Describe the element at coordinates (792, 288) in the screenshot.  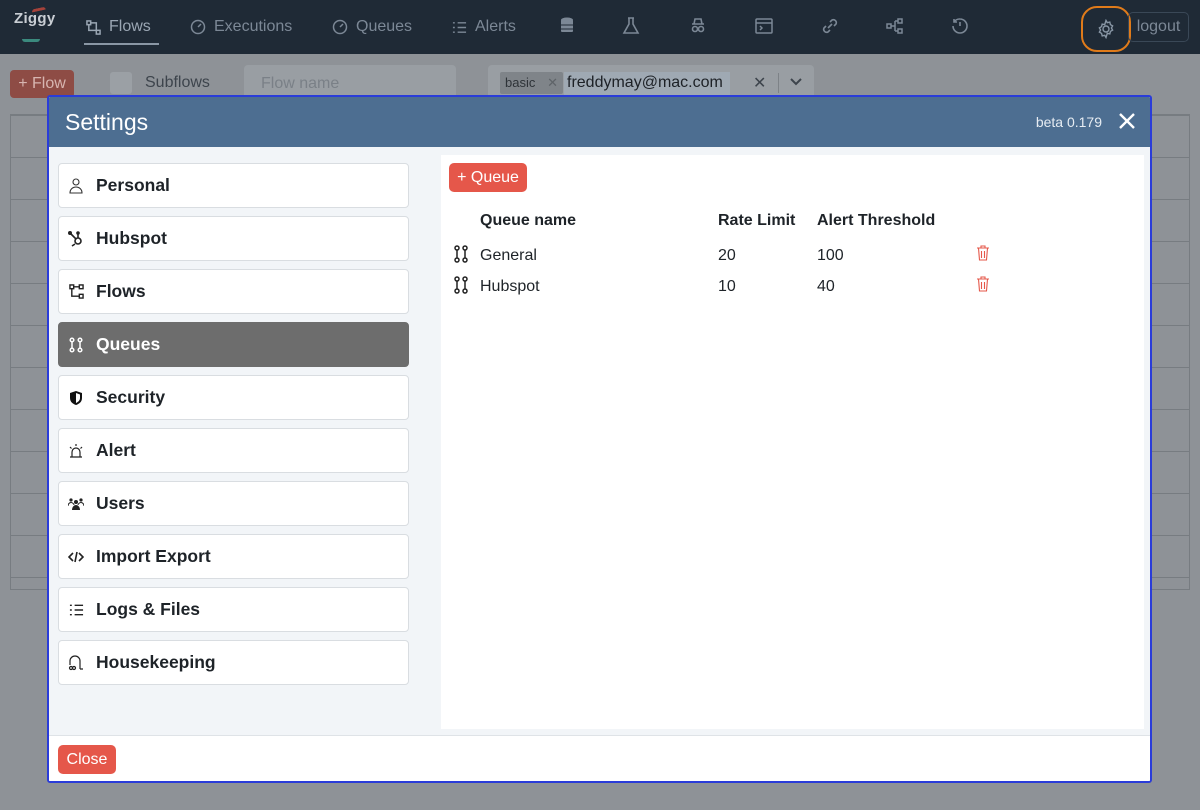
I see `table-row: Hubspot 10 40` at that location.